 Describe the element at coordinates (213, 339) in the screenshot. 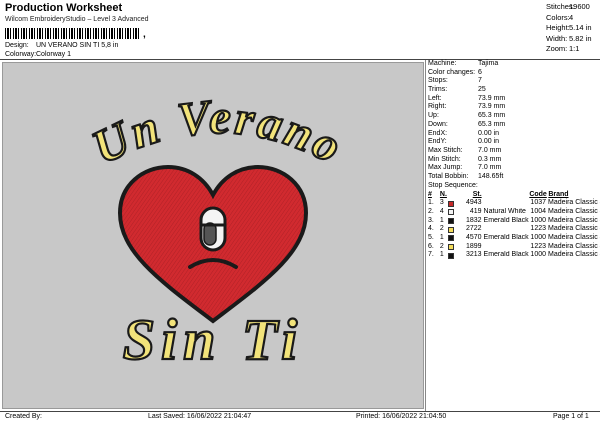

I see `design-text-bottom: Sin Ti` at that location.